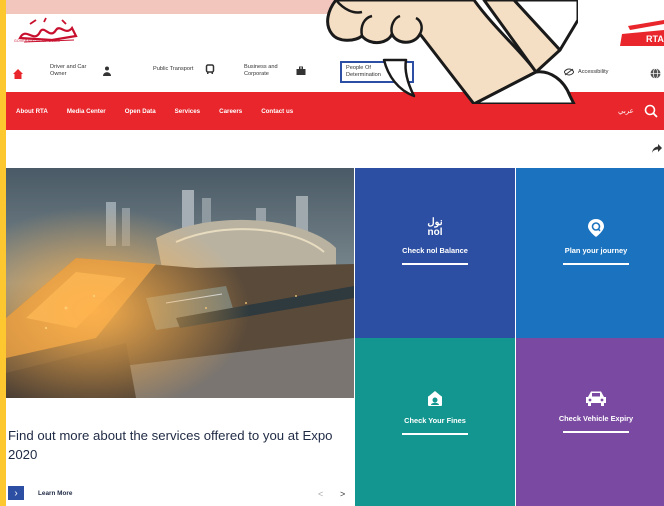 The width and height of the screenshot is (664, 506). I want to click on menu-item-open-data: Open Data, so click(140, 111).